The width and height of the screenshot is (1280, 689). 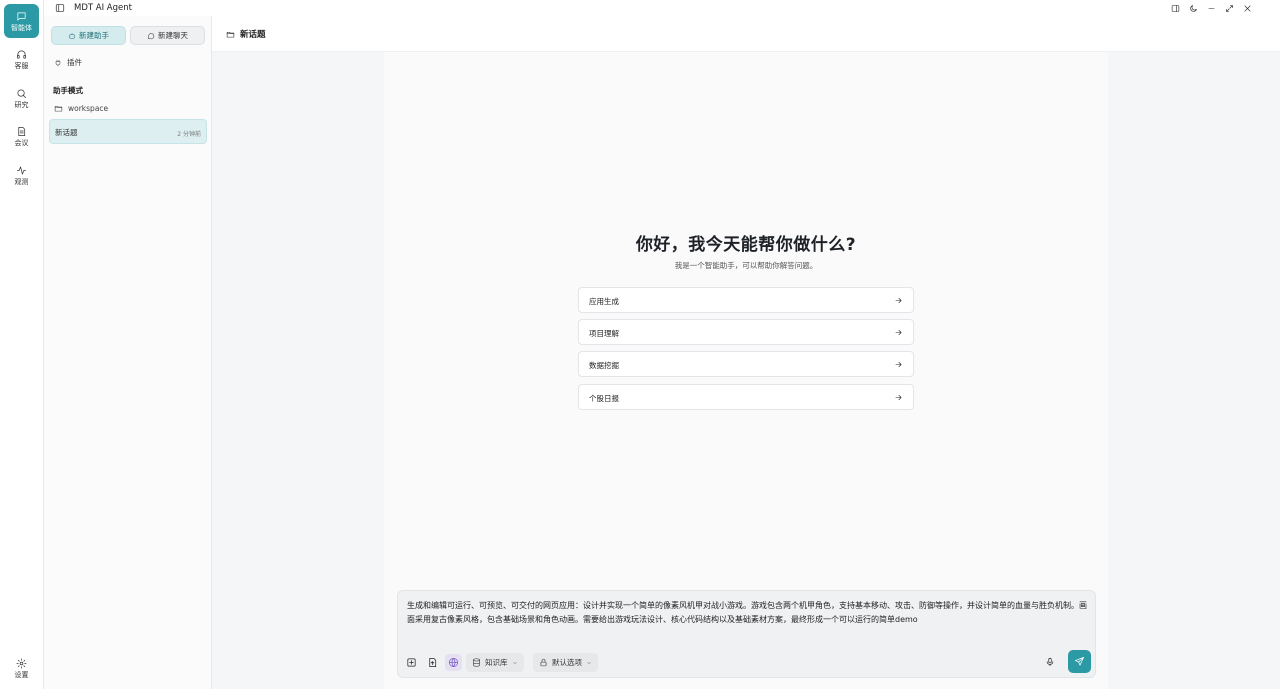 I want to click on workspace-label: workspace, so click(x=88, y=108).